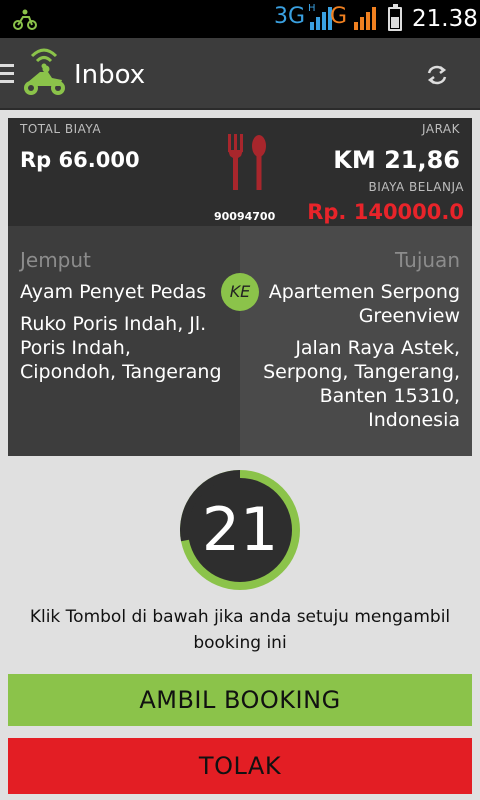 This screenshot has height=800, width=480. What do you see at coordinates (61, 129) in the screenshot?
I see `total-cost-label: TOTAL BIAYA` at bounding box center [61, 129].